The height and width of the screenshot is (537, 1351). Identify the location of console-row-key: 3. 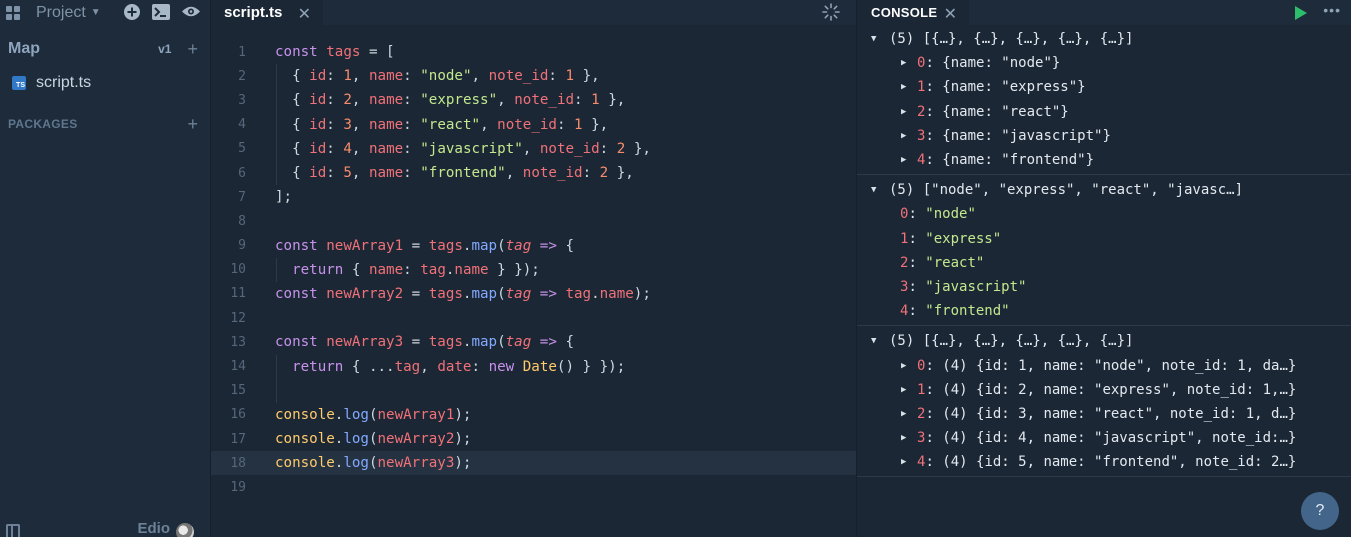
(921, 438).